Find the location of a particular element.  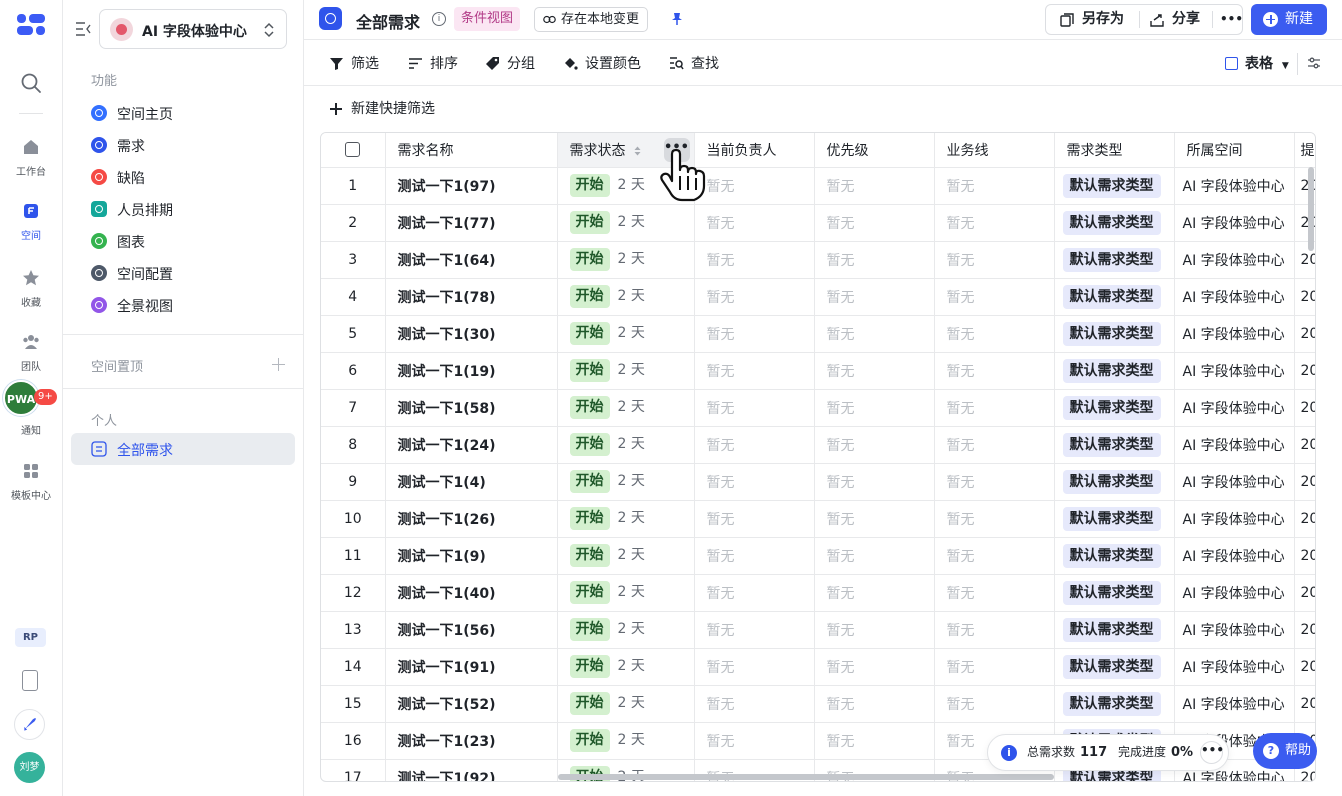

column-header-business-line: 业务线 is located at coordinates (994, 150).